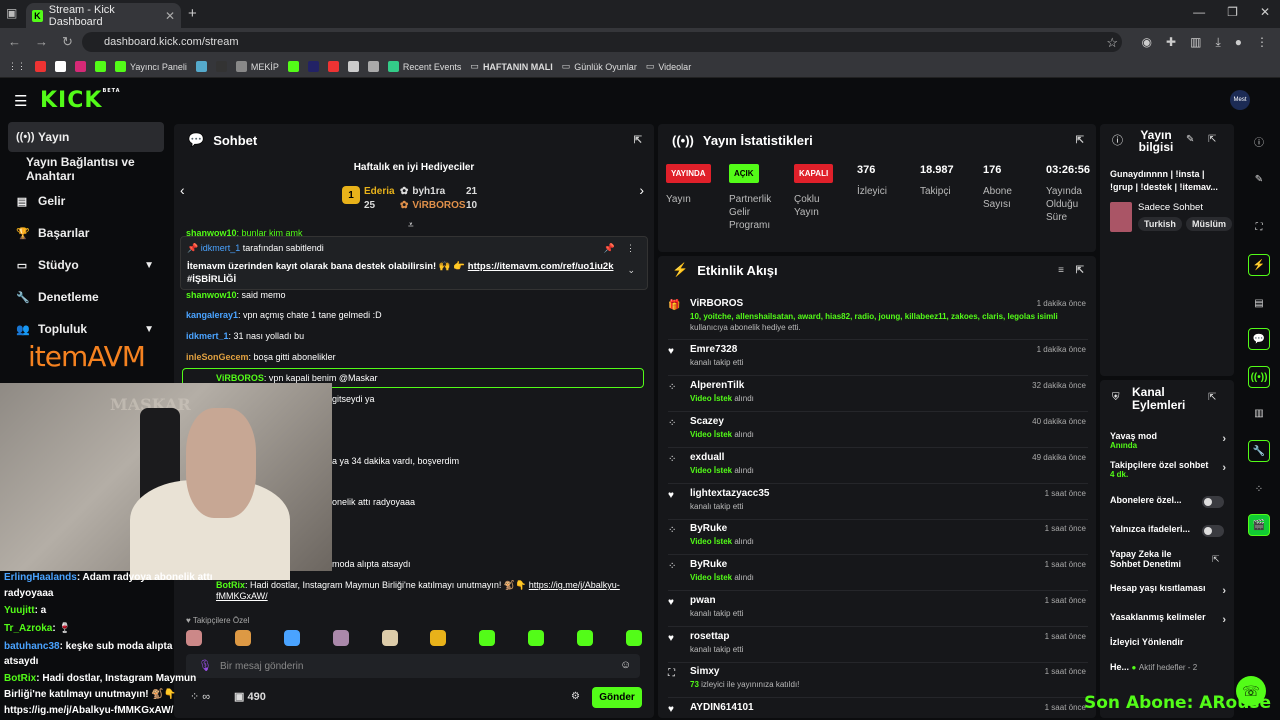 The image size is (1280, 720). I want to click on sidebar-item-denetleme: 🔧 Denetleme, so click(86, 297).